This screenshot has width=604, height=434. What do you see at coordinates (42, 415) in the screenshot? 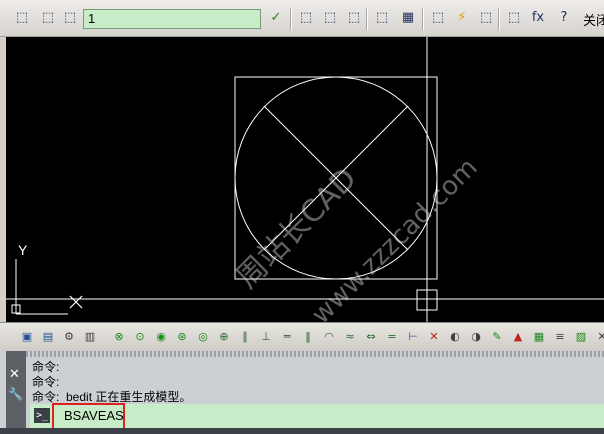
I see `prompt-icon: >_` at bounding box center [42, 415].